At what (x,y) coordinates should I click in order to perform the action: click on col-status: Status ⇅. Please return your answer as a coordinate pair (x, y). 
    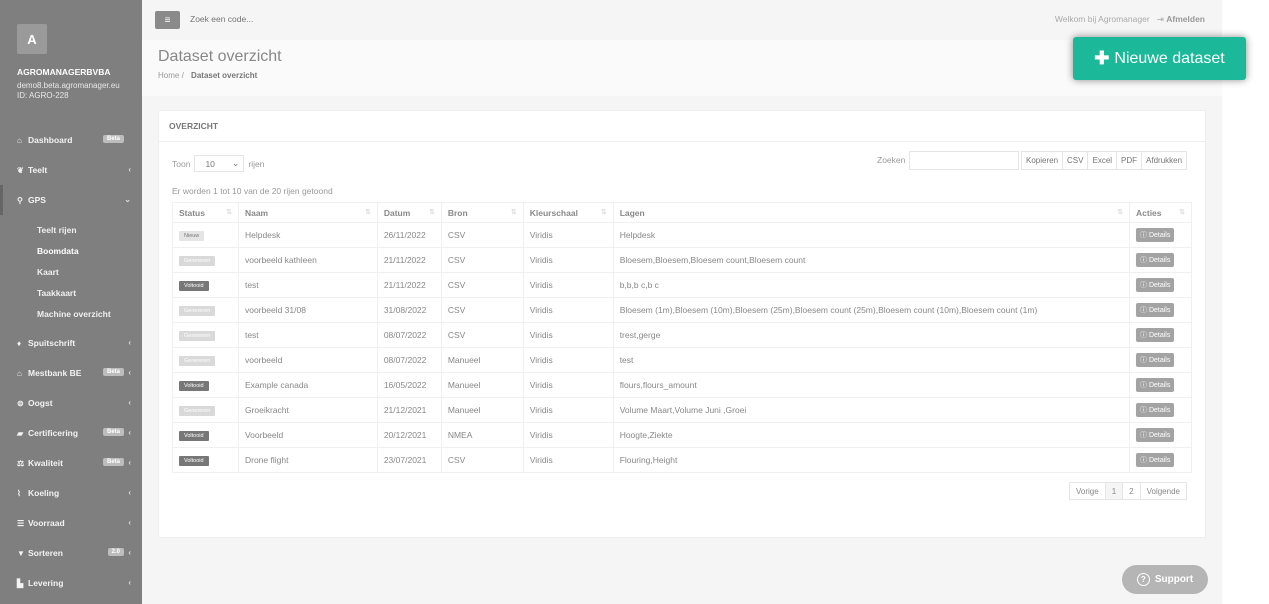
    Looking at the image, I should click on (205, 212).